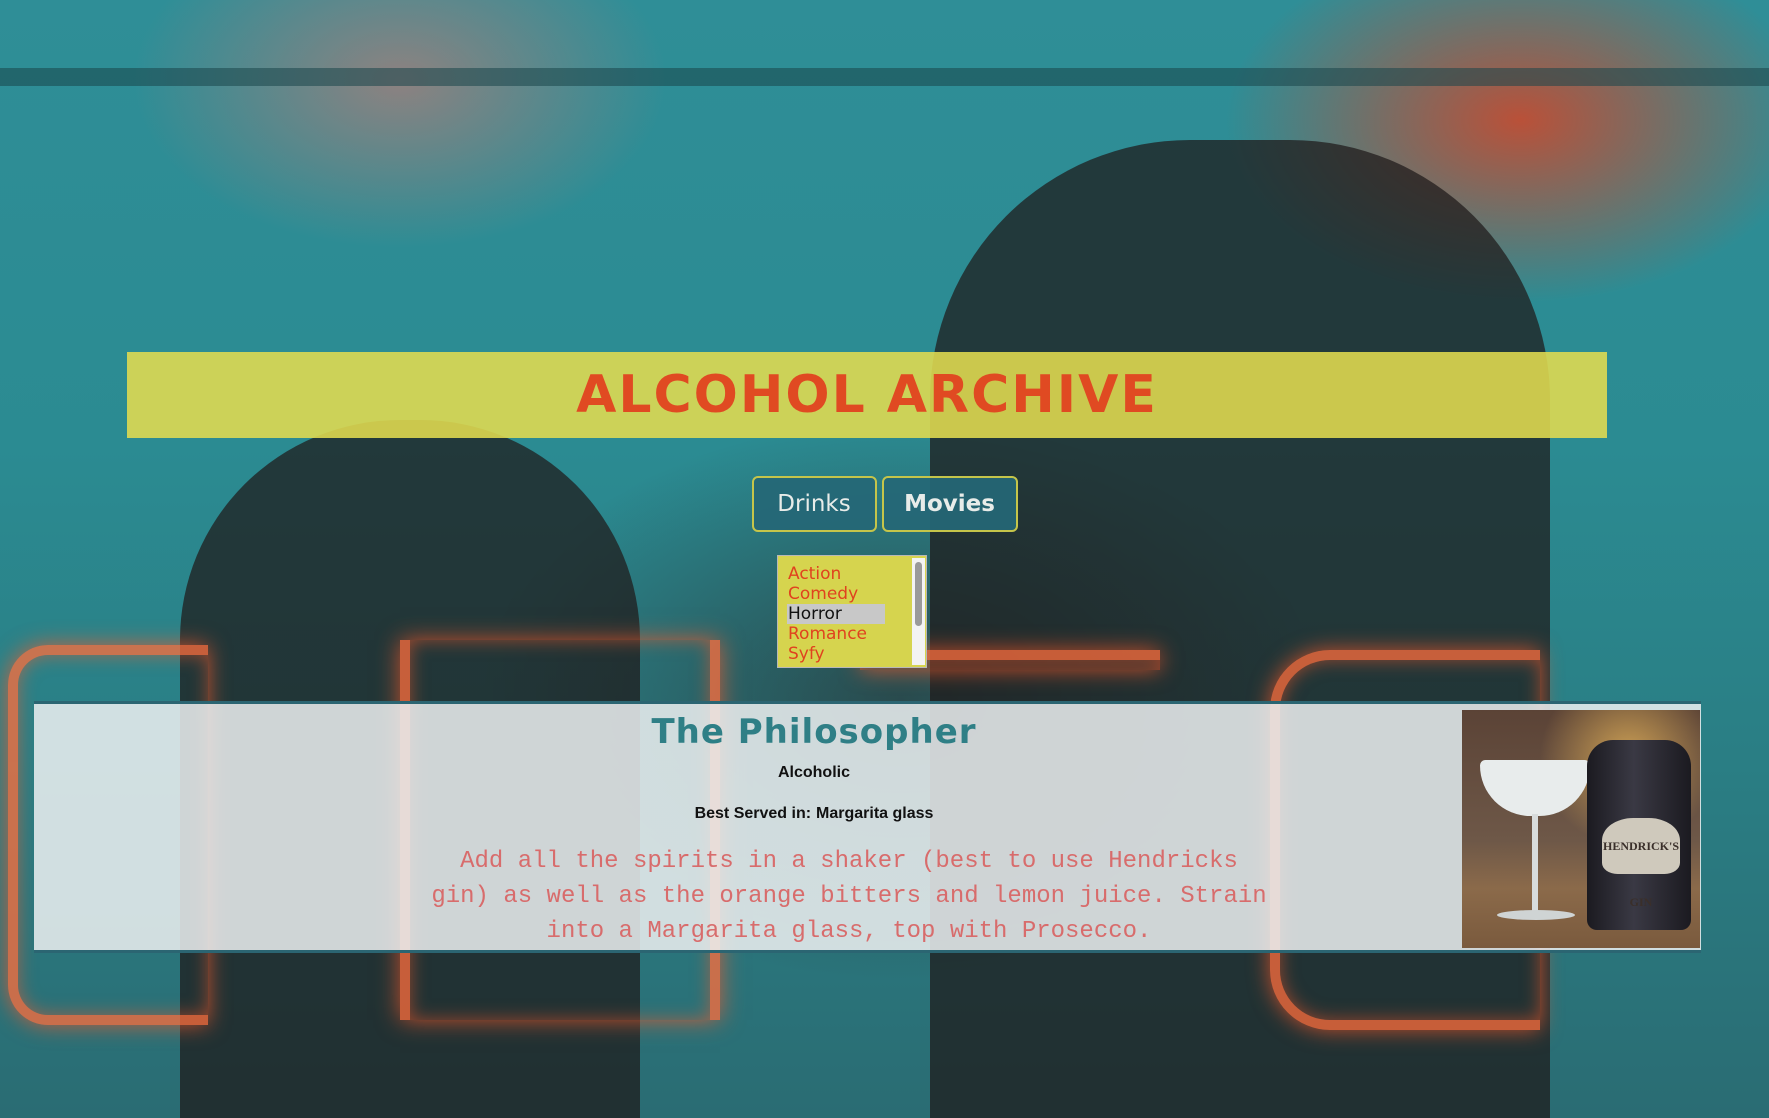  Describe the element at coordinates (813, 772) in the screenshot. I see `drink-type: Alcoholic` at that location.